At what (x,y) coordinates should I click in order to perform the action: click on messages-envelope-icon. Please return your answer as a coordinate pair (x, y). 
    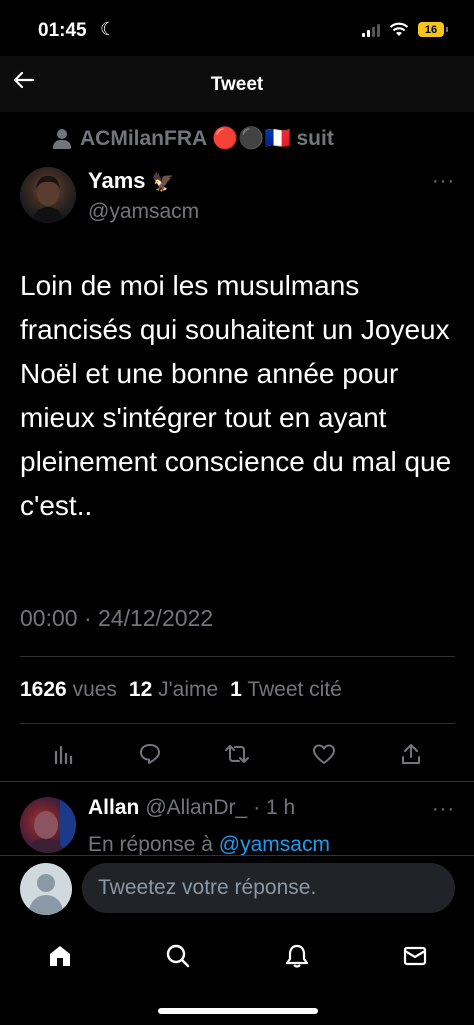
    Looking at the image, I should click on (415, 956).